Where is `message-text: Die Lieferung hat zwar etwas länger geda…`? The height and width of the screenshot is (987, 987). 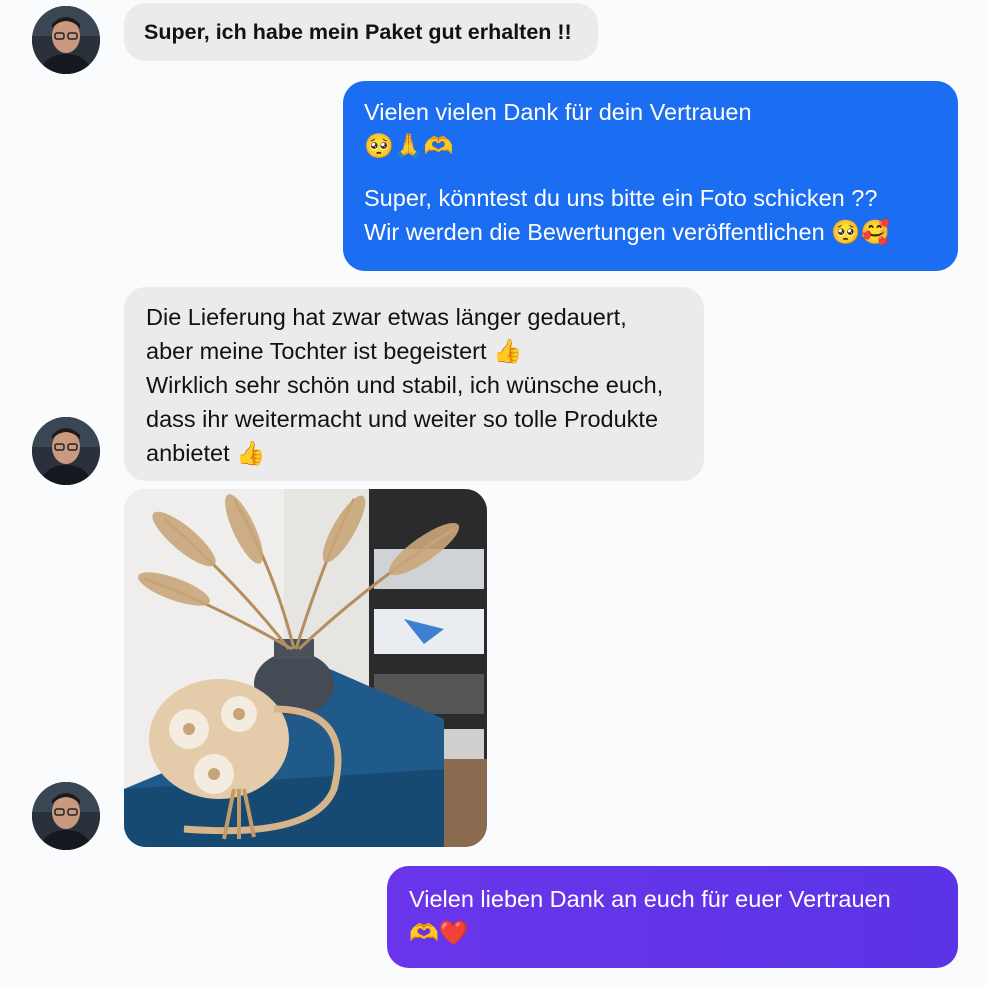
message-text: Die Lieferung hat zwar etwas länger geda… is located at coordinates (386, 317).